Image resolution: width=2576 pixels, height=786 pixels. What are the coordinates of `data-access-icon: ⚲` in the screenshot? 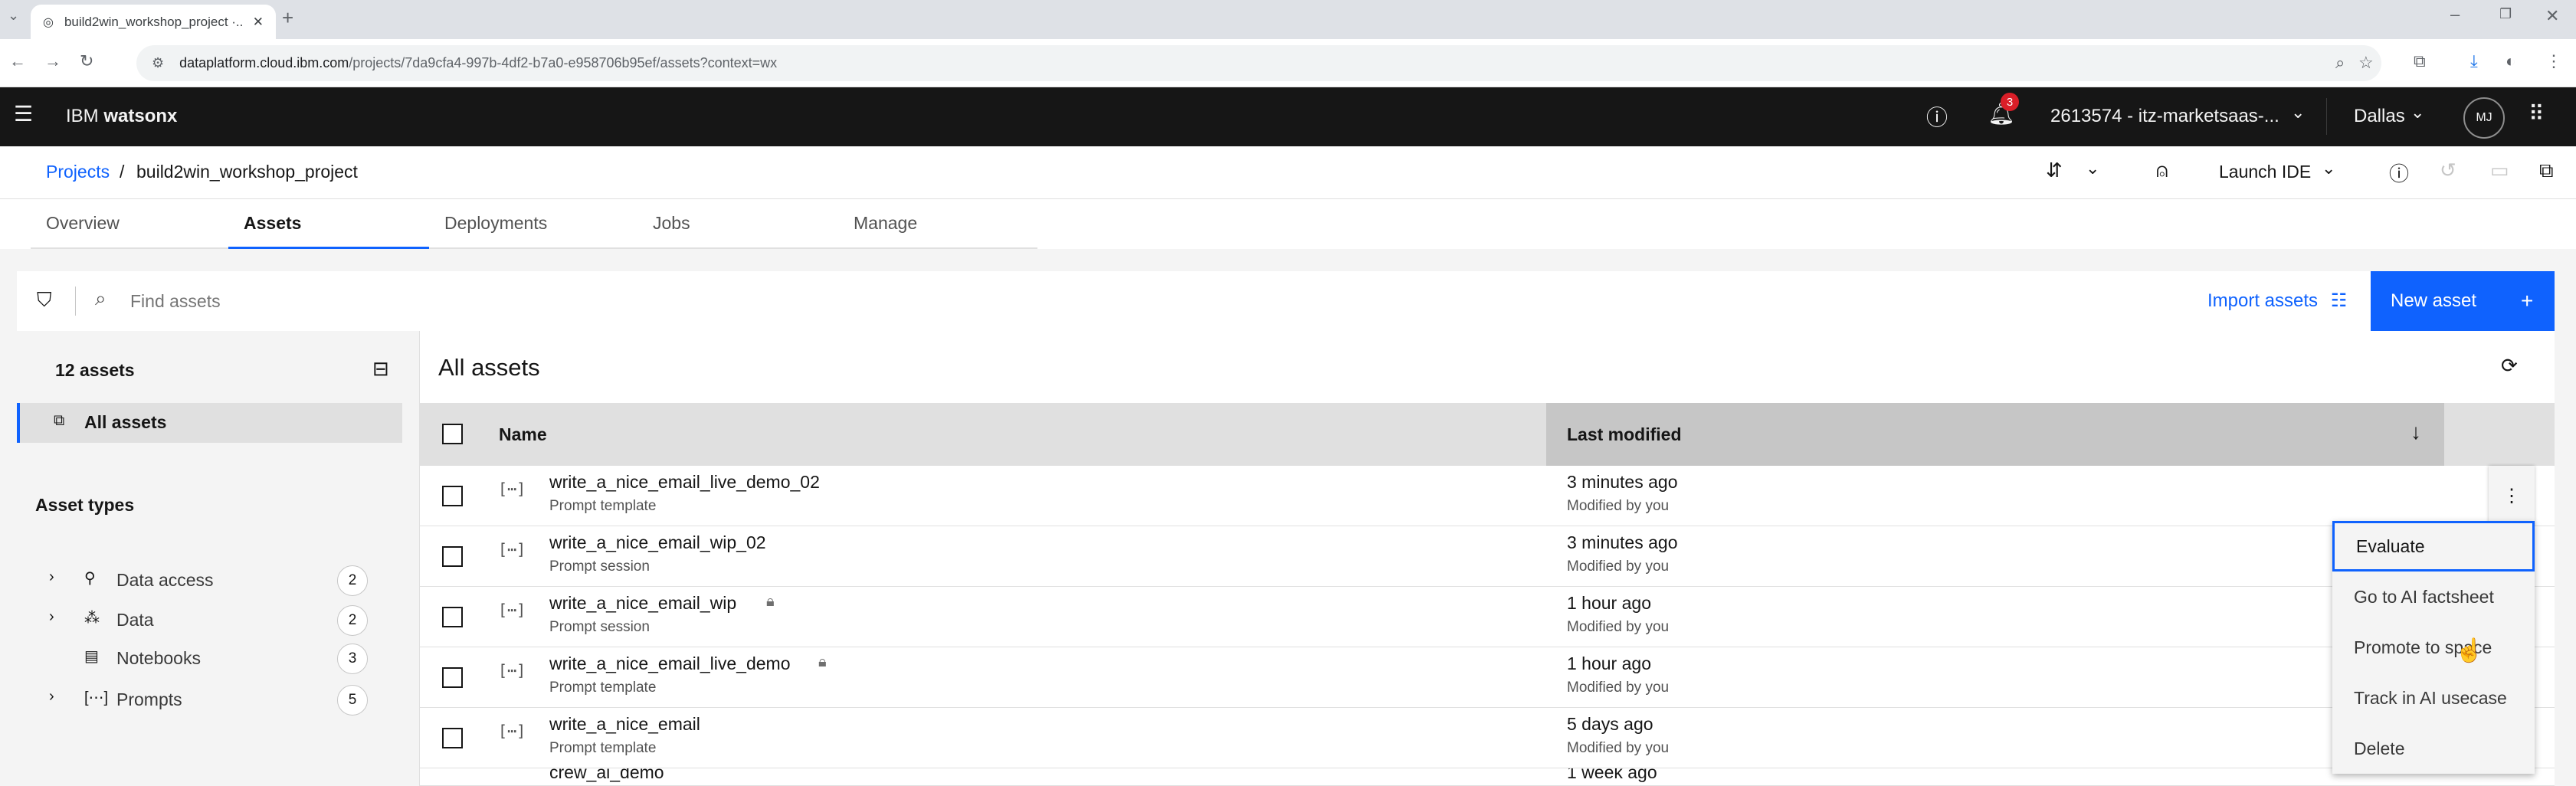 It's located at (90, 578).